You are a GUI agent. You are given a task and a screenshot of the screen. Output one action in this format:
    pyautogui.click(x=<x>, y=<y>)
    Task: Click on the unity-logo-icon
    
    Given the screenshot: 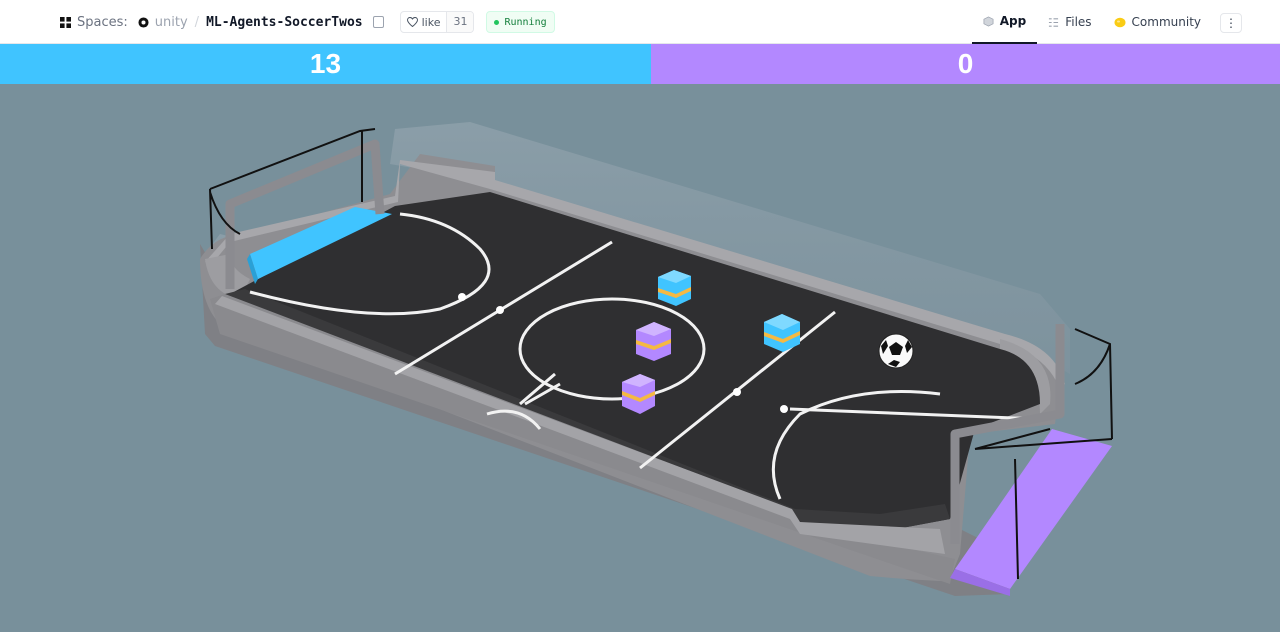 What is the action you would take?
    pyautogui.click(x=143, y=22)
    